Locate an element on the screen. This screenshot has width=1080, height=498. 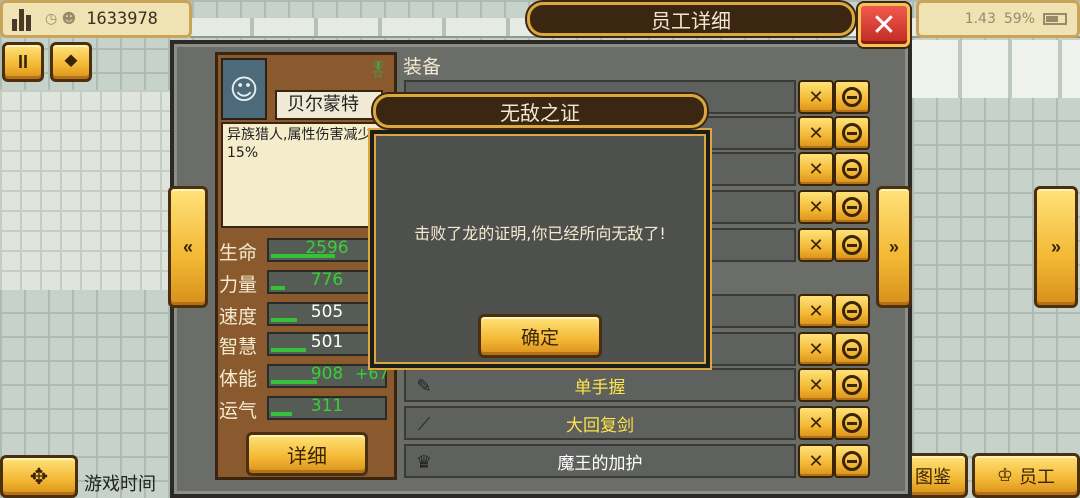
stat-row: 智慧 501 is located at coordinates (304, 345).